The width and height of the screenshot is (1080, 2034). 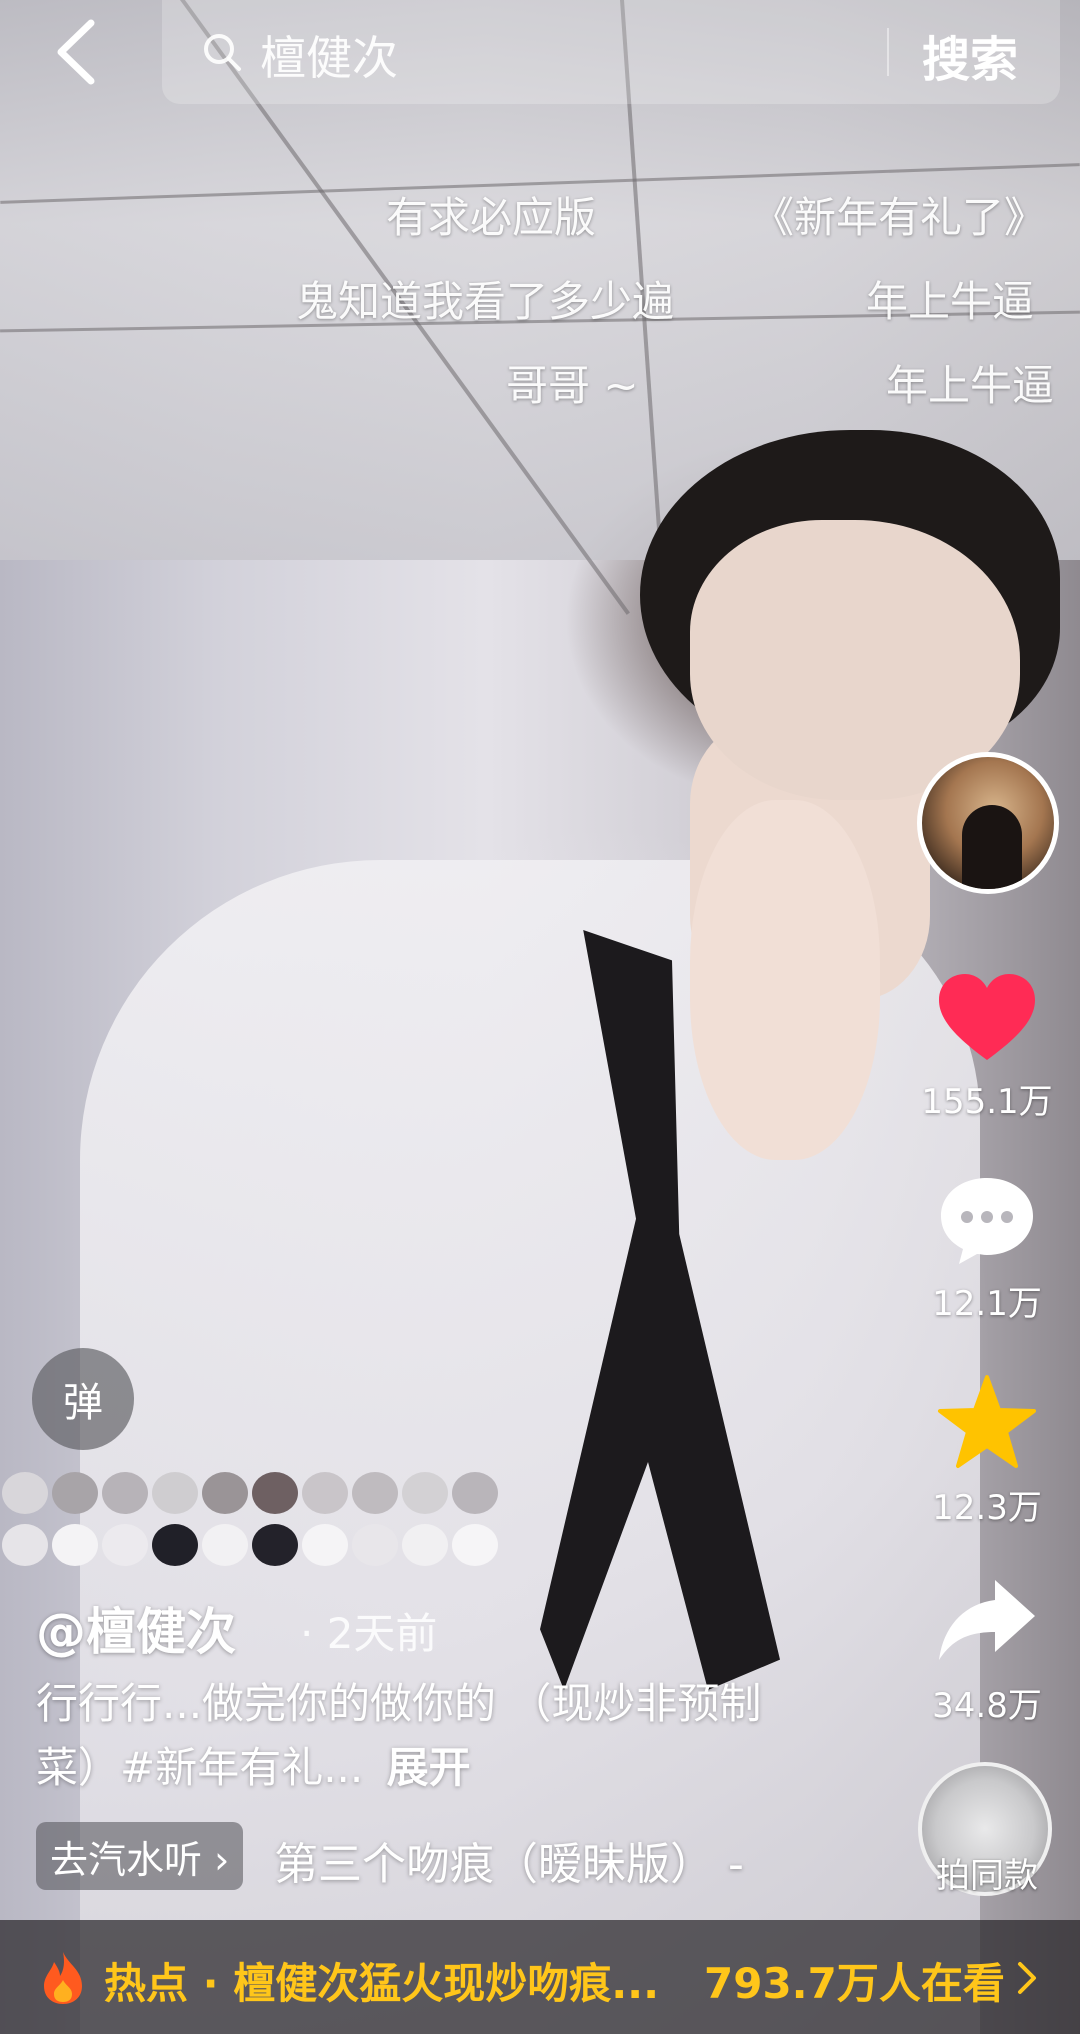 What do you see at coordinates (987, 1421) in the screenshot?
I see `star-icon` at bounding box center [987, 1421].